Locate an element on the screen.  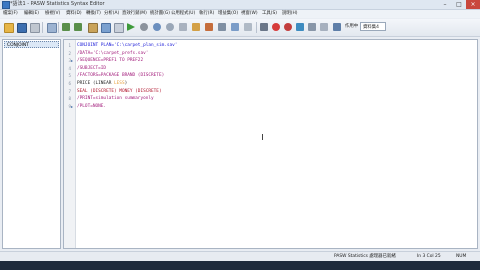
syntax-line: /SUBJECT=ID is located at coordinates (91, 69).